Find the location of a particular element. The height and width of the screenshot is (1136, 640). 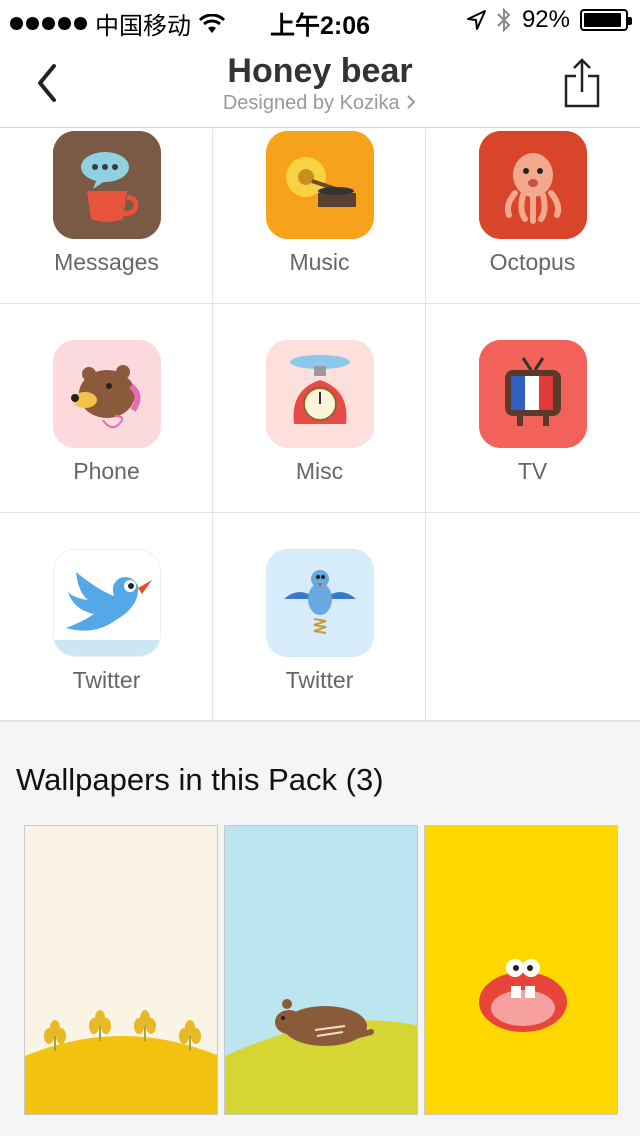

chevron-right-icon is located at coordinates (411, 102).